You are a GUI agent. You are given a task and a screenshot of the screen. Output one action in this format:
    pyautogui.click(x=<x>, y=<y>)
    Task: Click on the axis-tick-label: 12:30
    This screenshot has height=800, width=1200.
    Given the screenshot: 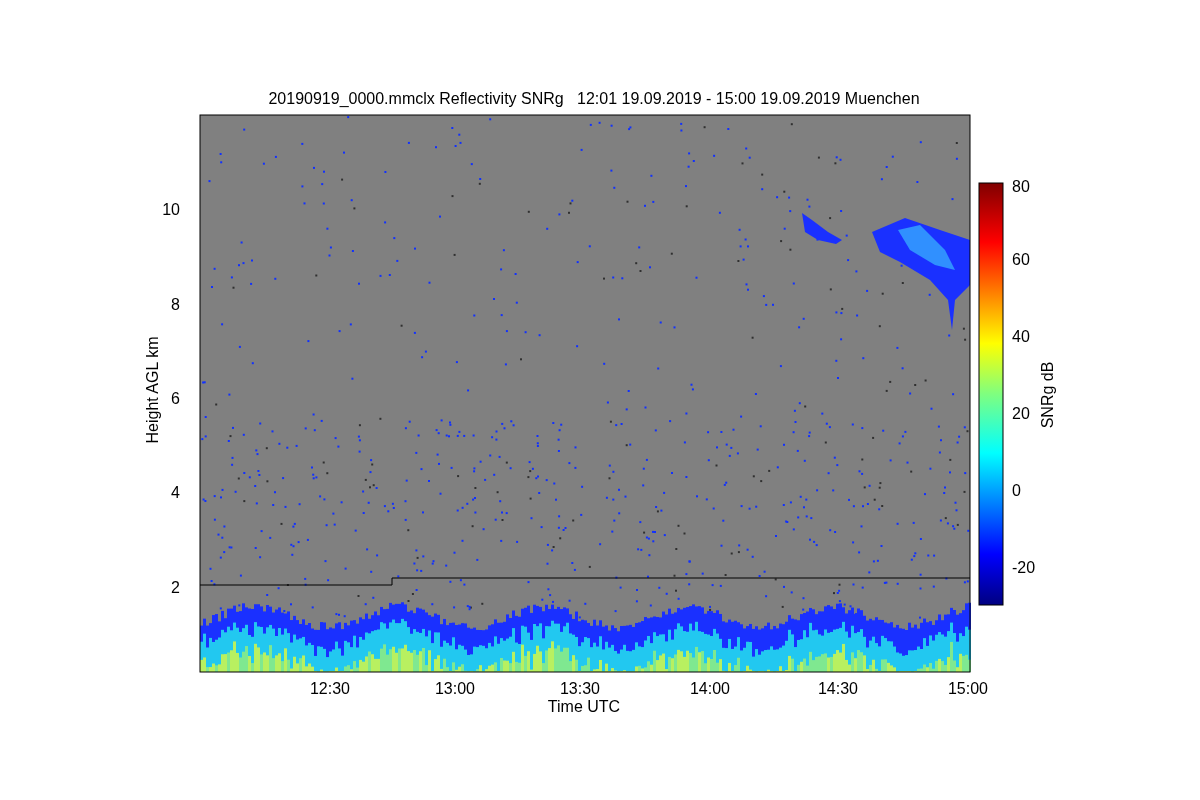 What is the action you would take?
    pyautogui.click(x=330, y=688)
    